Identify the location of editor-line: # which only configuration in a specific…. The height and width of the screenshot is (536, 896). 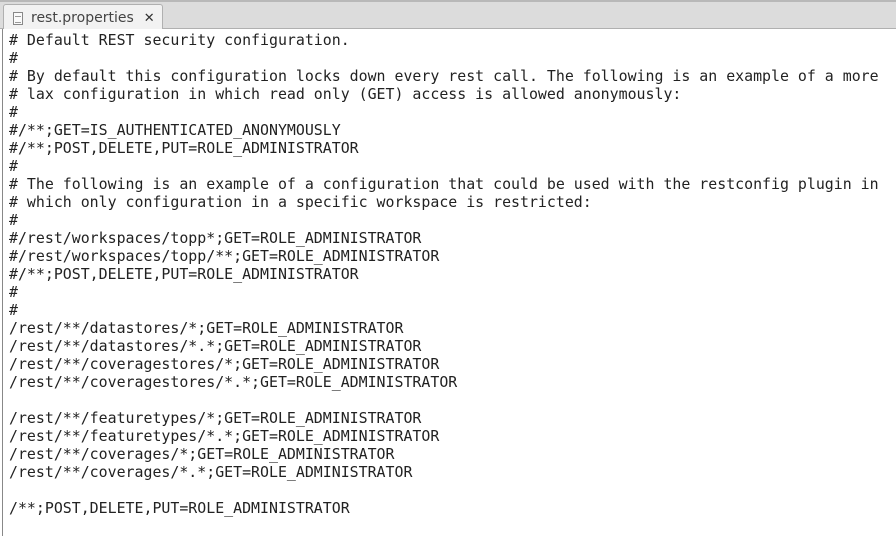
(300, 202).